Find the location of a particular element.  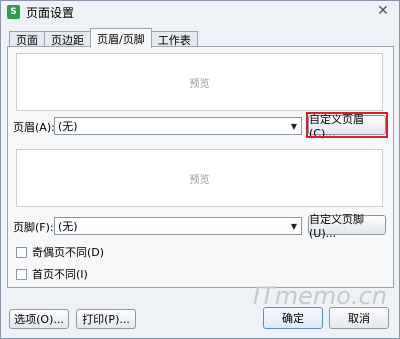

header-preview-label: 预览 is located at coordinates (199, 84).